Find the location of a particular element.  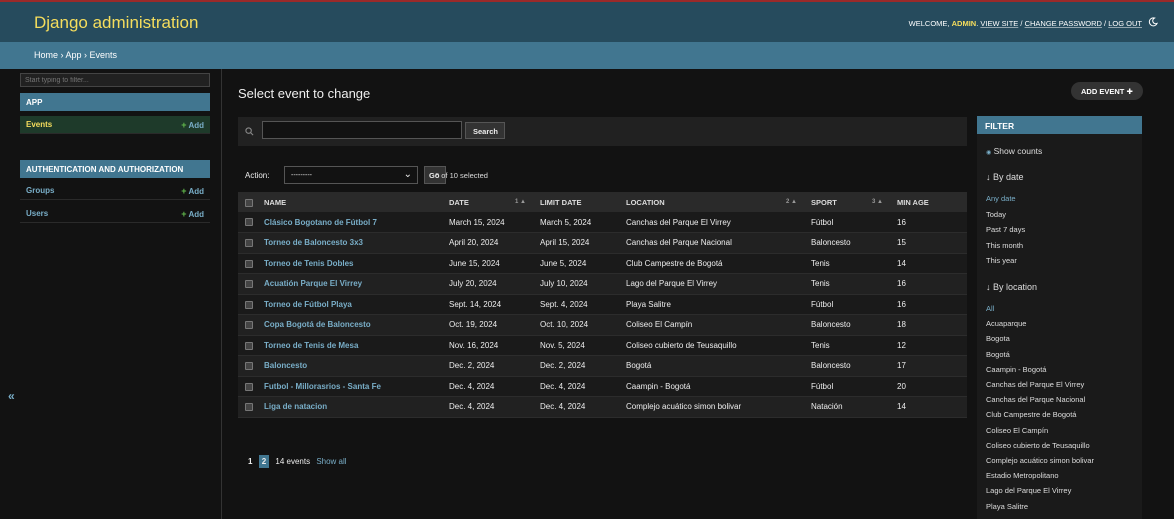

event-link: Clásico Bogotano de Fútbol 7 is located at coordinates (320, 222).